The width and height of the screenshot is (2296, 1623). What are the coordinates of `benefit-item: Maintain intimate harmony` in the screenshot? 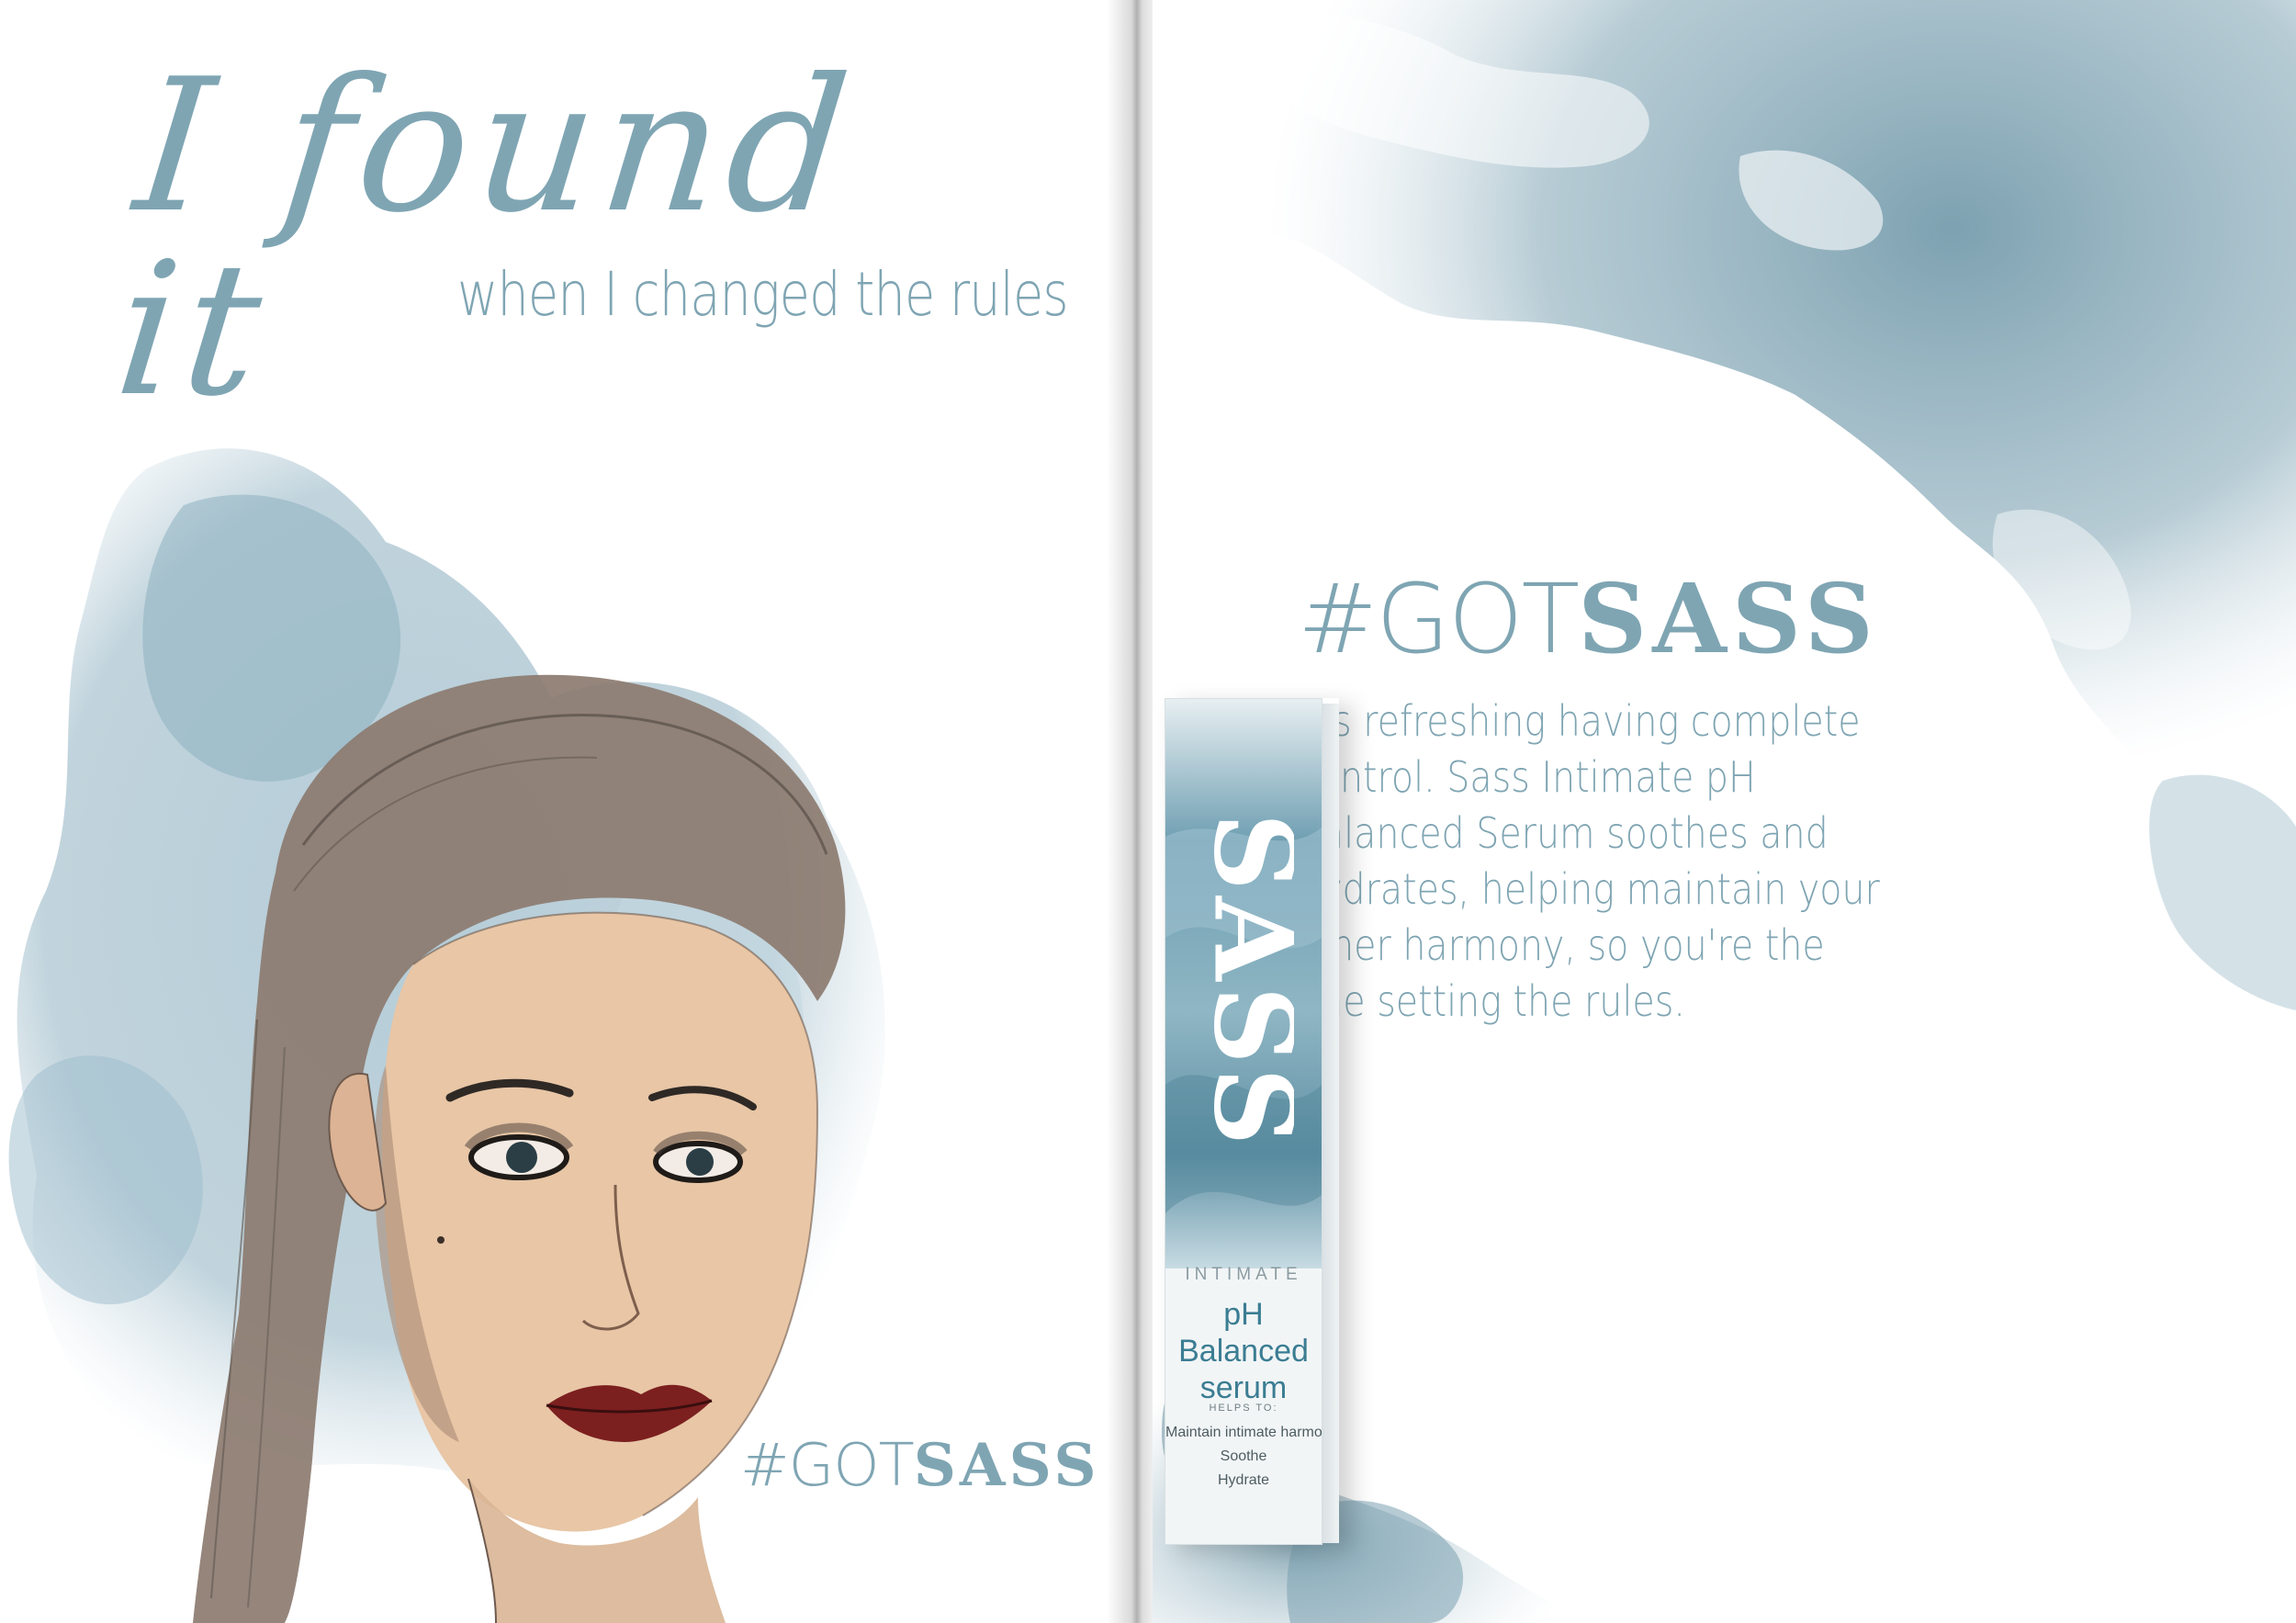 It's located at (1244, 1432).